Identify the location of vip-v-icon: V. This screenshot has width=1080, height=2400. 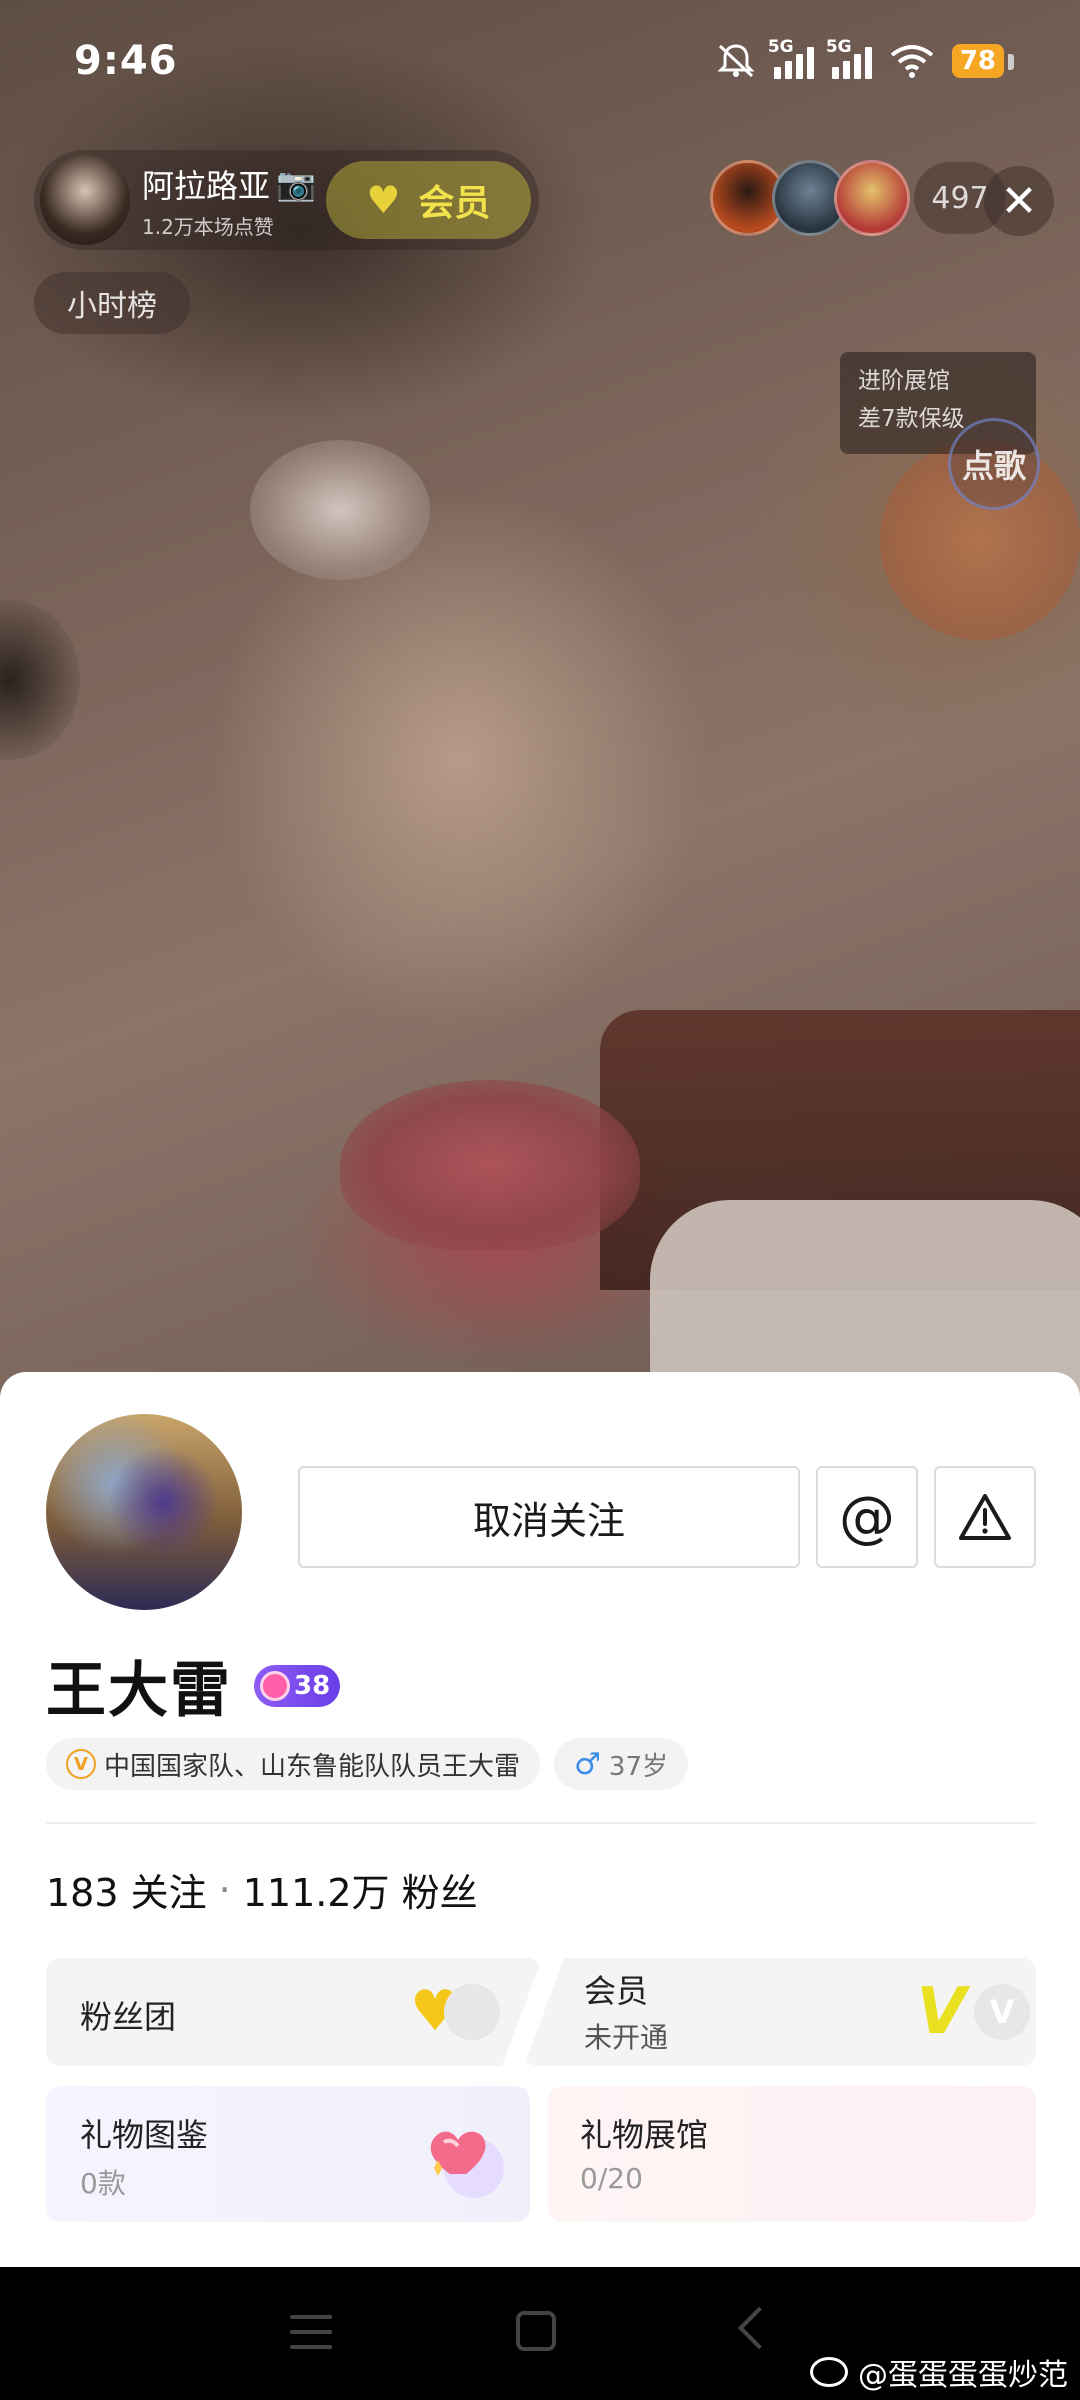
(941, 2012).